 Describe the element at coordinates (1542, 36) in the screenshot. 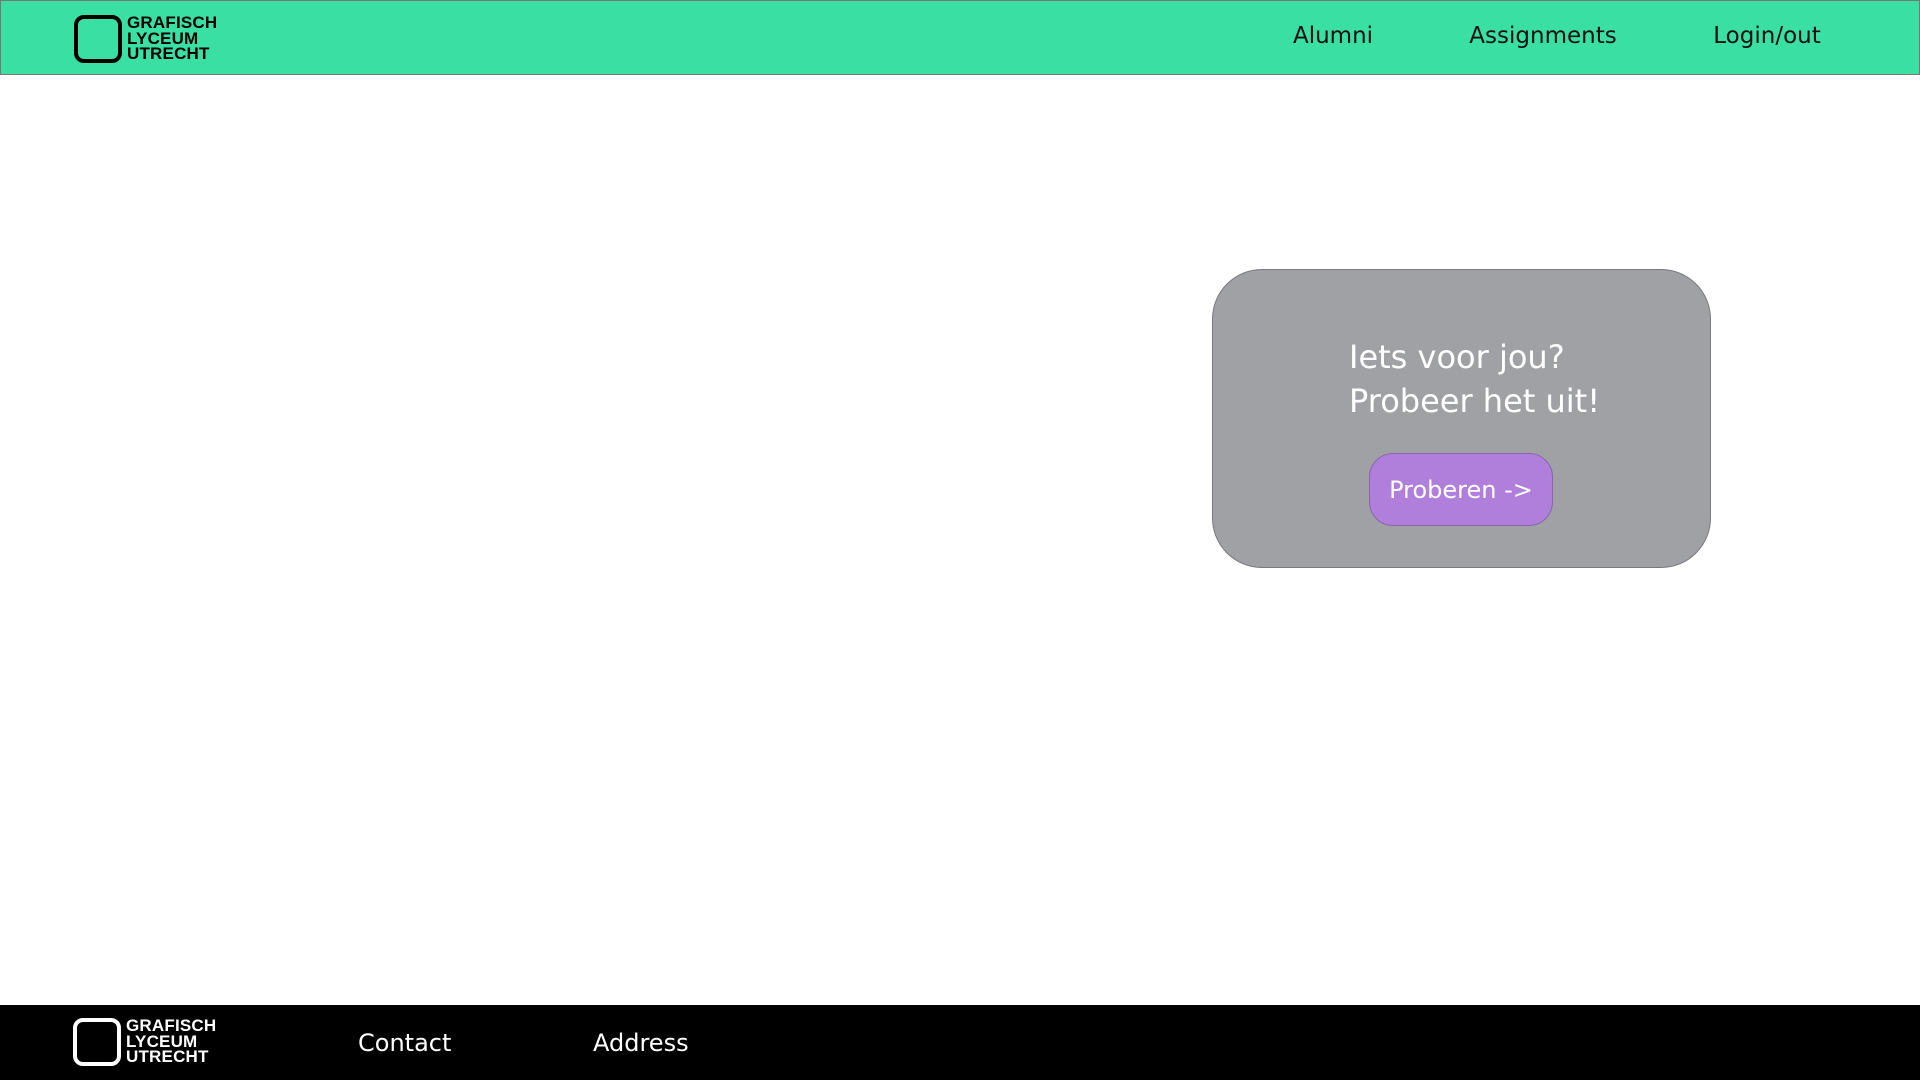

I see `nav-assignments: Assignments` at that location.